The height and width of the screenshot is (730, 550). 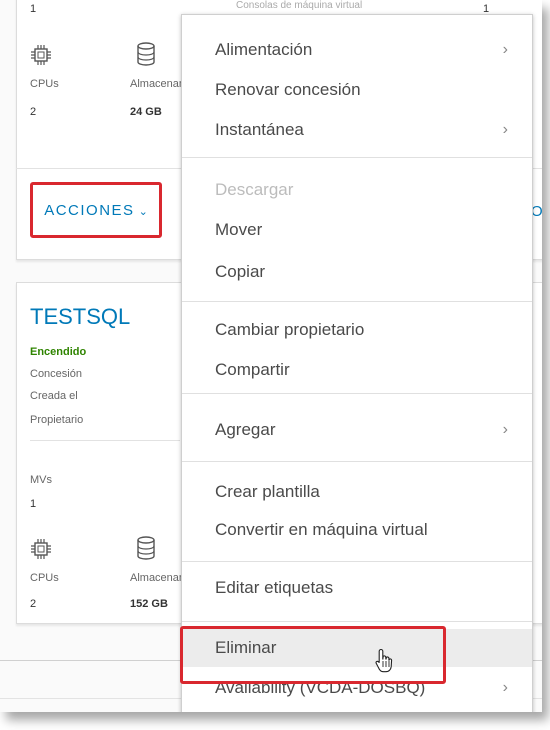 I want to click on vms-label: MVs, so click(x=41, y=480).